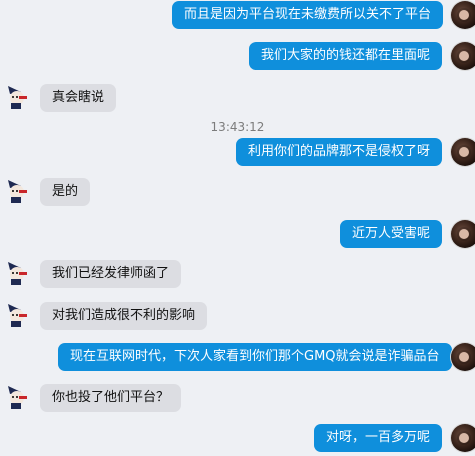 This screenshot has height=456, width=475. I want to click on message-bubble-bot: 你也投了他们平台？, so click(111, 398).